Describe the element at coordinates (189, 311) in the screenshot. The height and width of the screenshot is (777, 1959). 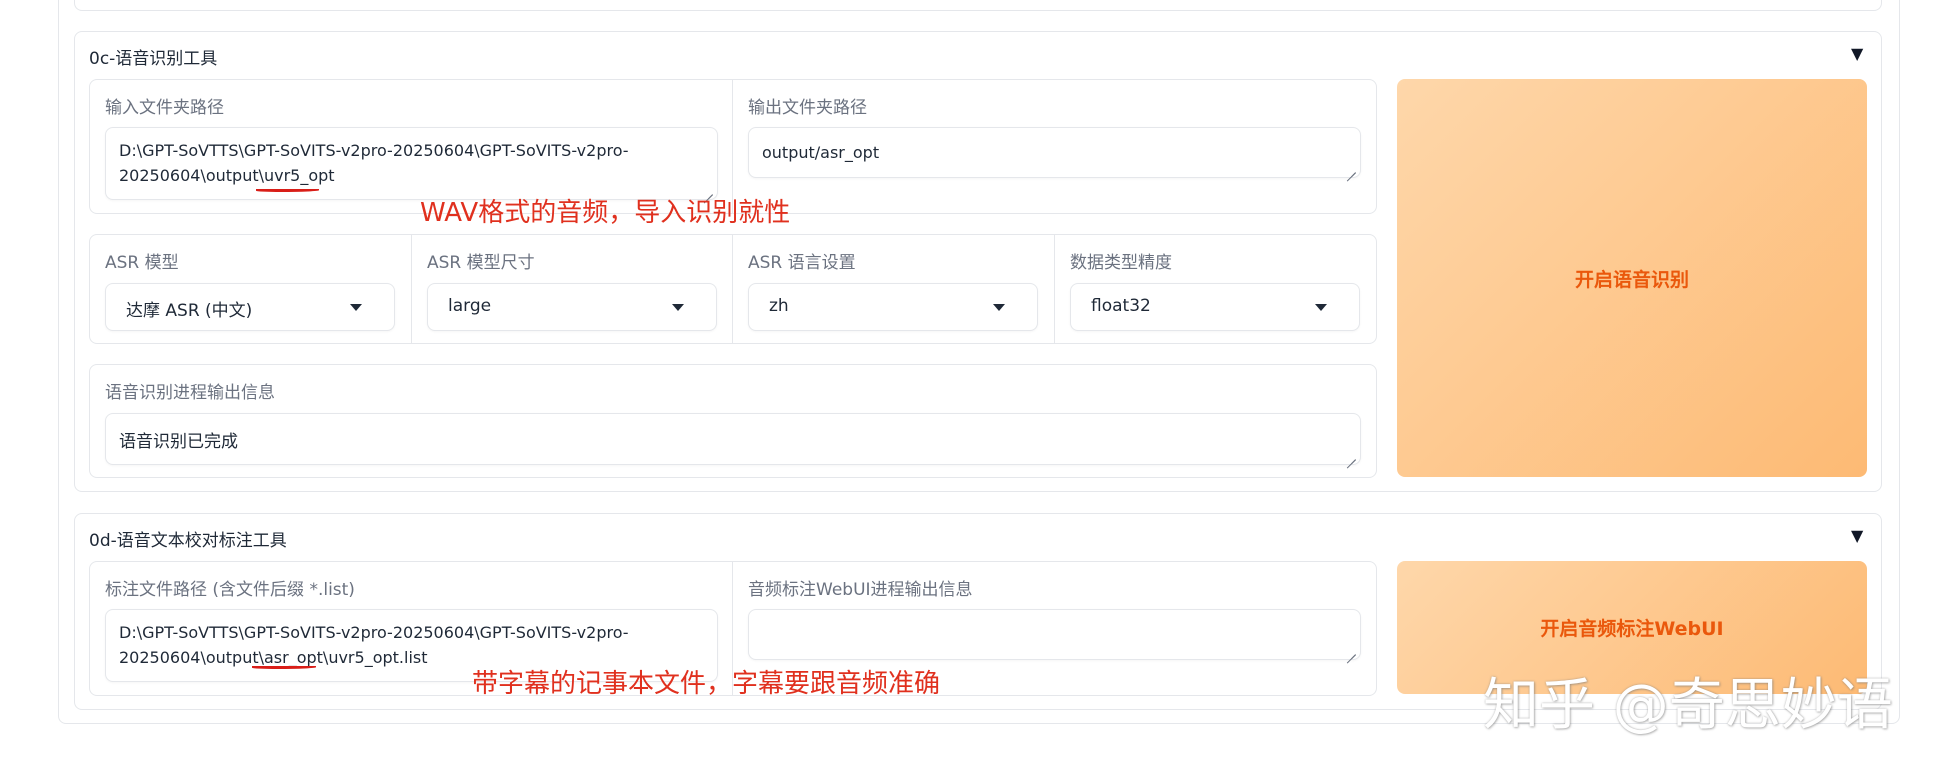
I see `asr-model-value: 达摩 ASR (中文)` at that location.